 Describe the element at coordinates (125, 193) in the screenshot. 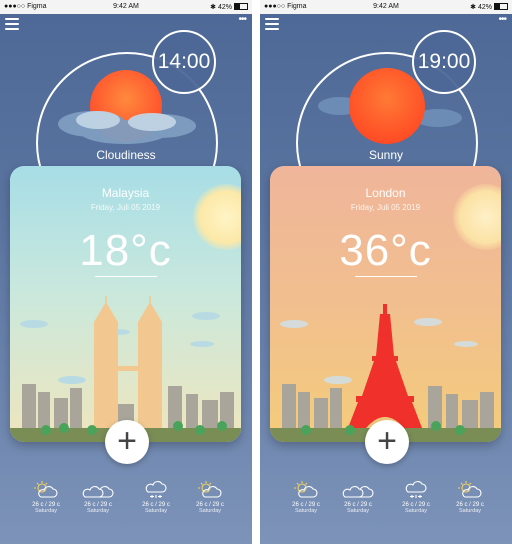

I see `city-name: Malaysia` at that location.